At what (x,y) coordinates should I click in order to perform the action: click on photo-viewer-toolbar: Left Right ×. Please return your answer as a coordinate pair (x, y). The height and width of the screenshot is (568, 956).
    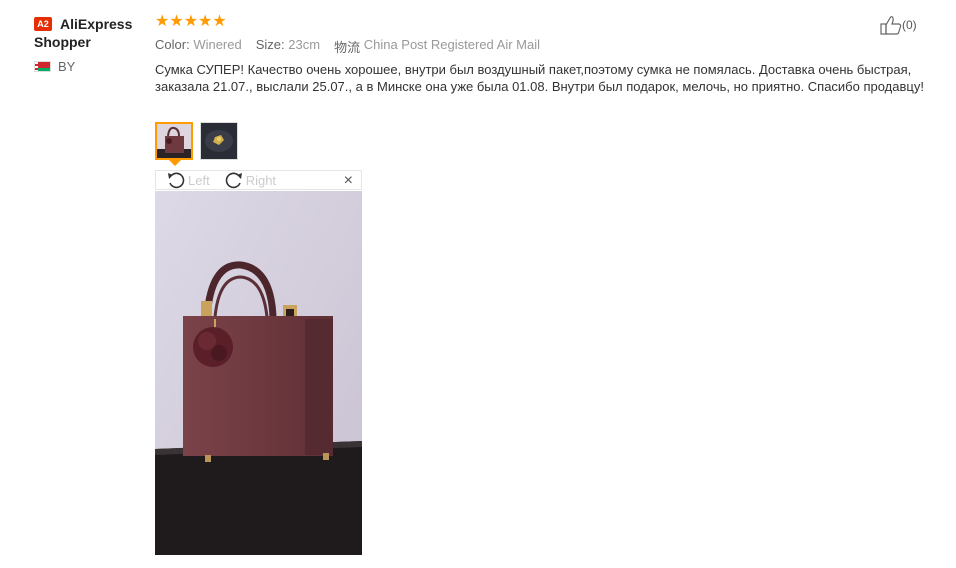
    Looking at the image, I should click on (258, 180).